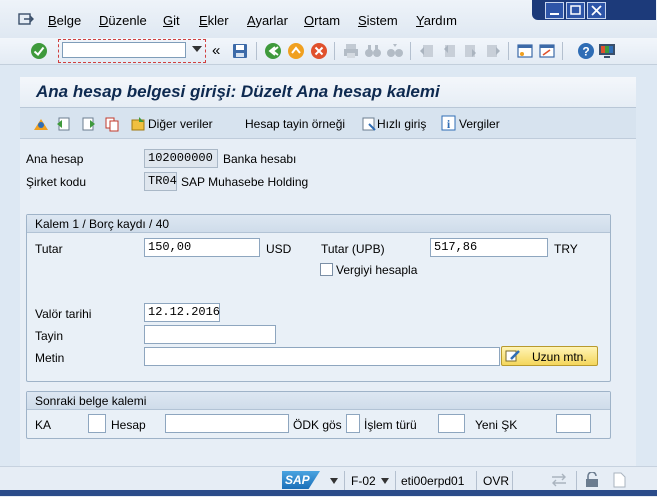 This screenshot has width=657, height=497. I want to click on assignment-field, so click(210, 334).